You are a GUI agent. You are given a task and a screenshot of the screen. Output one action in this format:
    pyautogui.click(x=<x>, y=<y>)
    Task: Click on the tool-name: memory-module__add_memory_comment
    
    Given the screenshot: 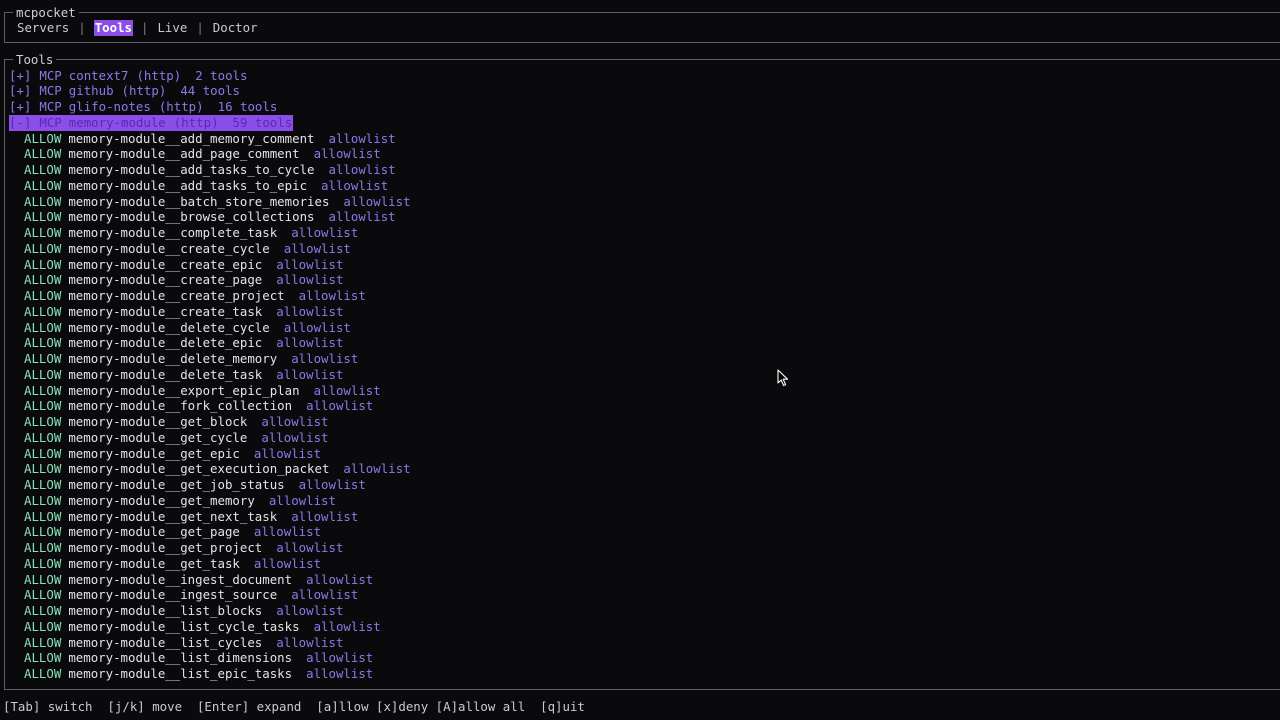 What is the action you would take?
    pyautogui.click(x=191, y=138)
    